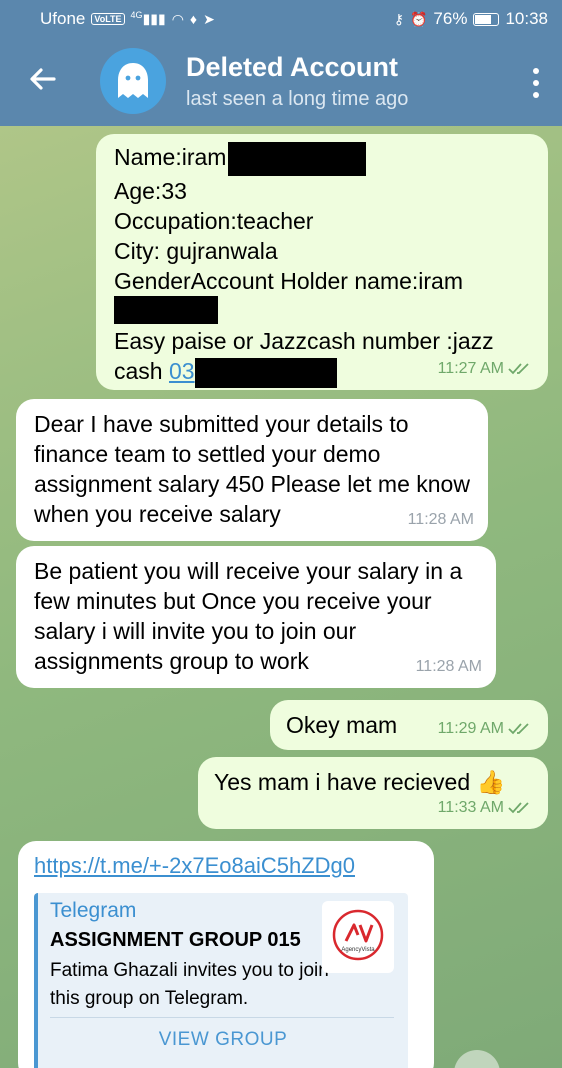 Image resolution: width=562 pixels, height=1068 pixels. What do you see at coordinates (63, 18) in the screenshot?
I see `carrier-label: Ufone` at bounding box center [63, 18].